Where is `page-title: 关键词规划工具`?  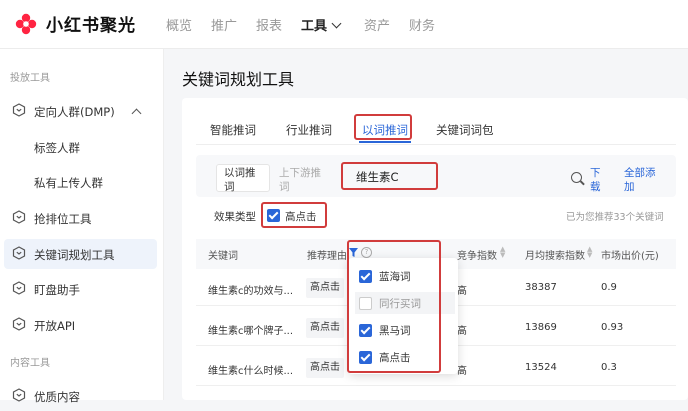
page-title: 关键词规划工具 is located at coordinates (238, 79).